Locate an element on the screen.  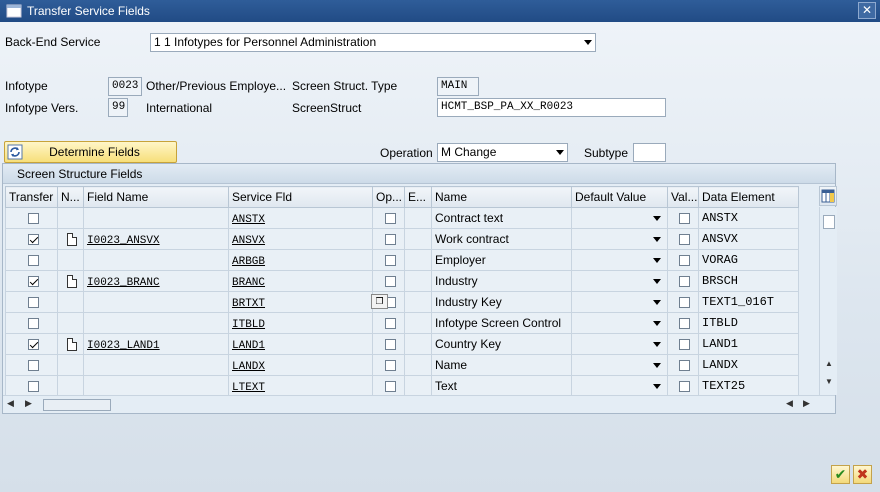
col-transfer: Transfer is located at coordinates (31, 197).